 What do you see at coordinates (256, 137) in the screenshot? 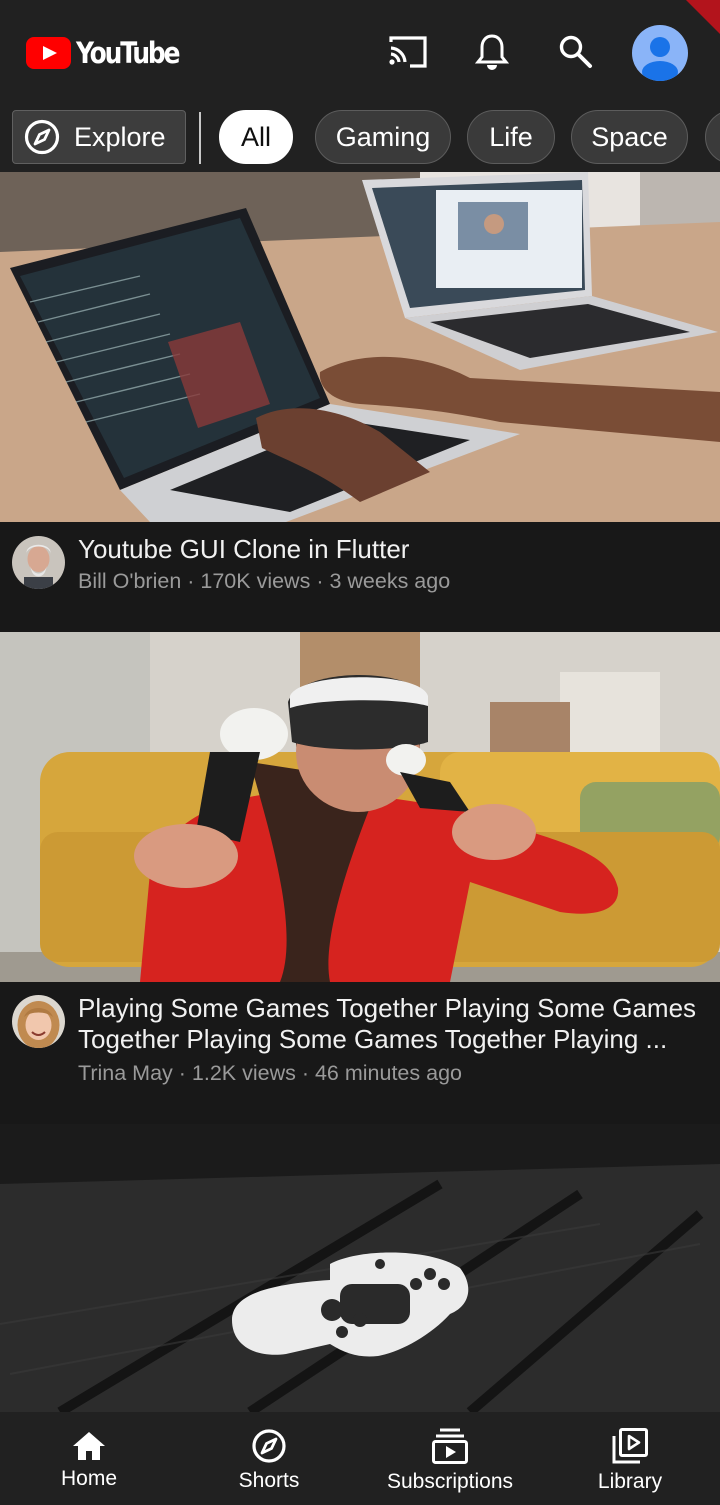
I see `chip-all: All` at bounding box center [256, 137].